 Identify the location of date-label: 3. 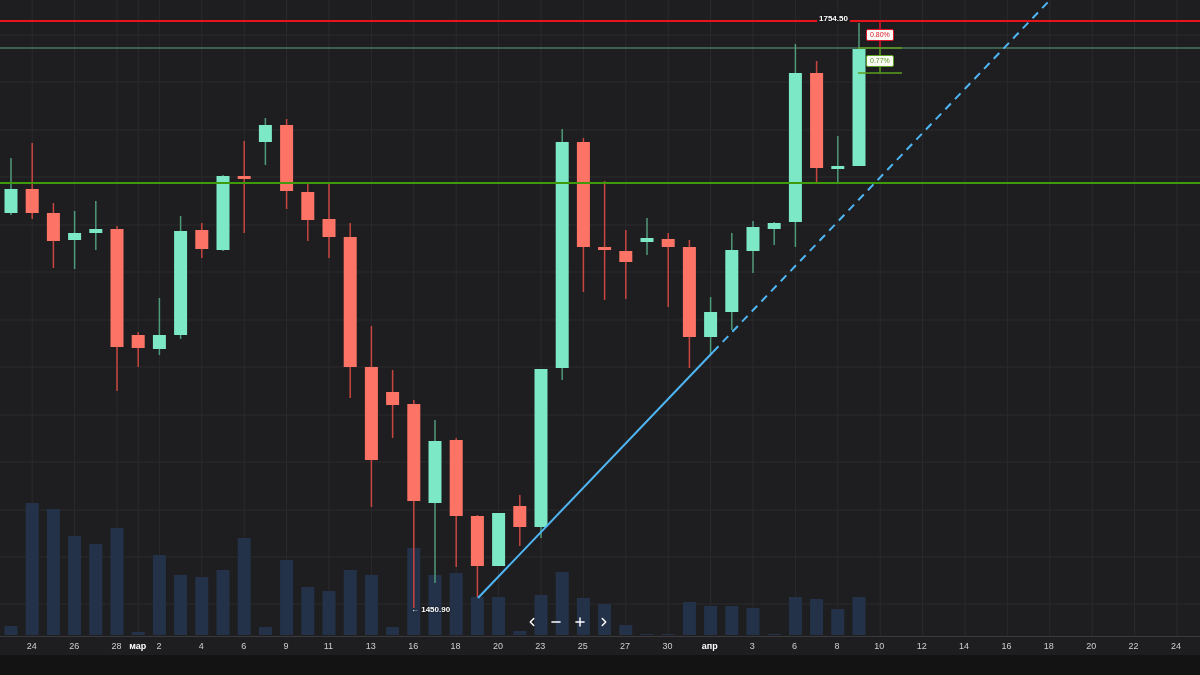
(752, 646).